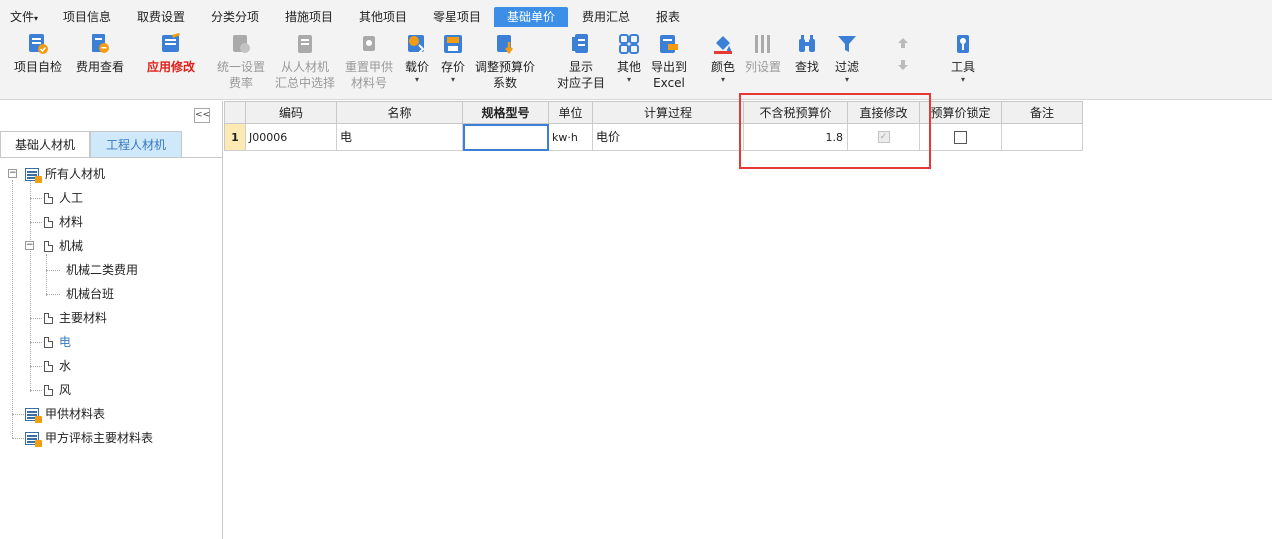 This screenshot has width=1272, height=539. Describe the element at coordinates (369, 64) in the screenshot. I see `reset-supply-number-button: 重置甲供 材料号` at that location.